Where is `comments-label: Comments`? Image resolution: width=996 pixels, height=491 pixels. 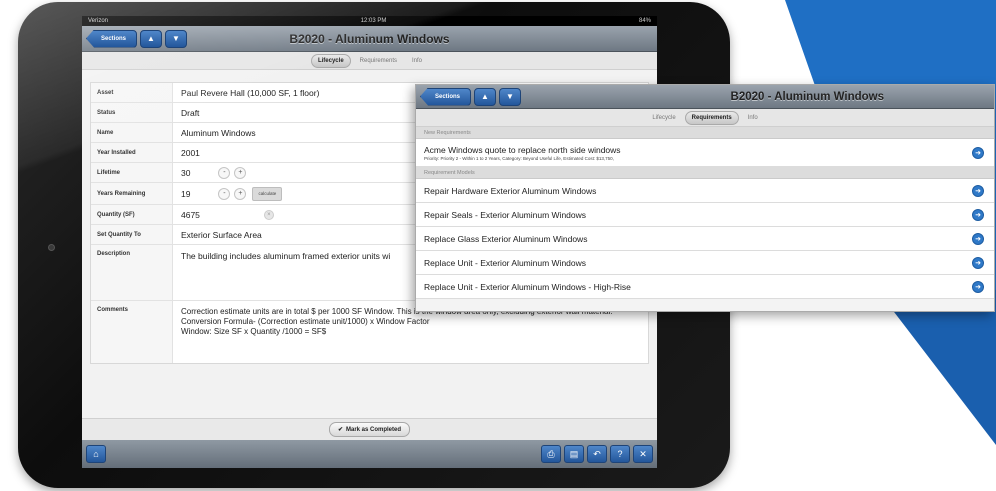 comments-label: Comments is located at coordinates (132, 332).